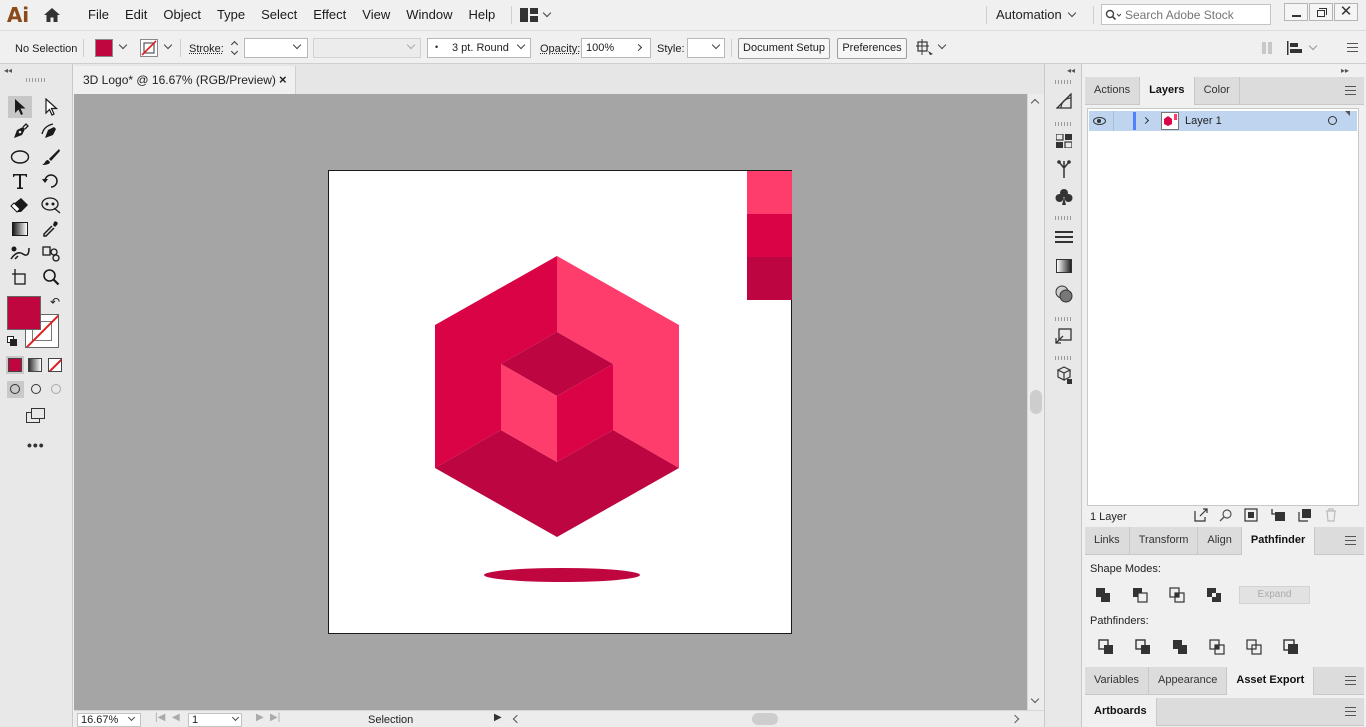 This screenshot has width=1366, height=727. Describe the element at coordinates (1117, 680) in the screenshot. I see `tab-variables: Variables` at that location.